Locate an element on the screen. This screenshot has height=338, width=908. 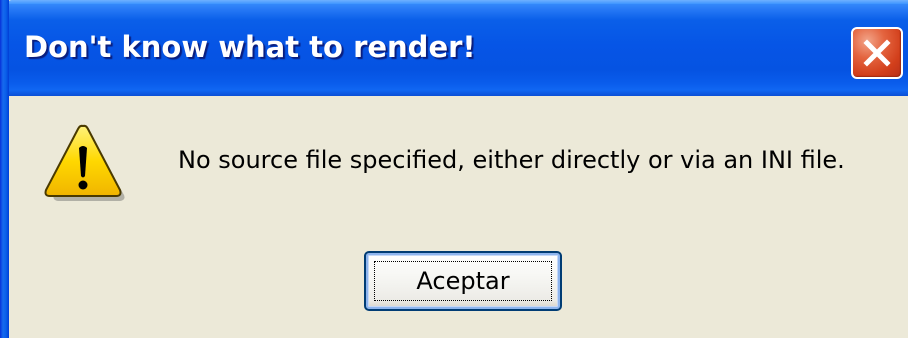
window-title: Don't know what to render! is located at coordinates (250, 47).